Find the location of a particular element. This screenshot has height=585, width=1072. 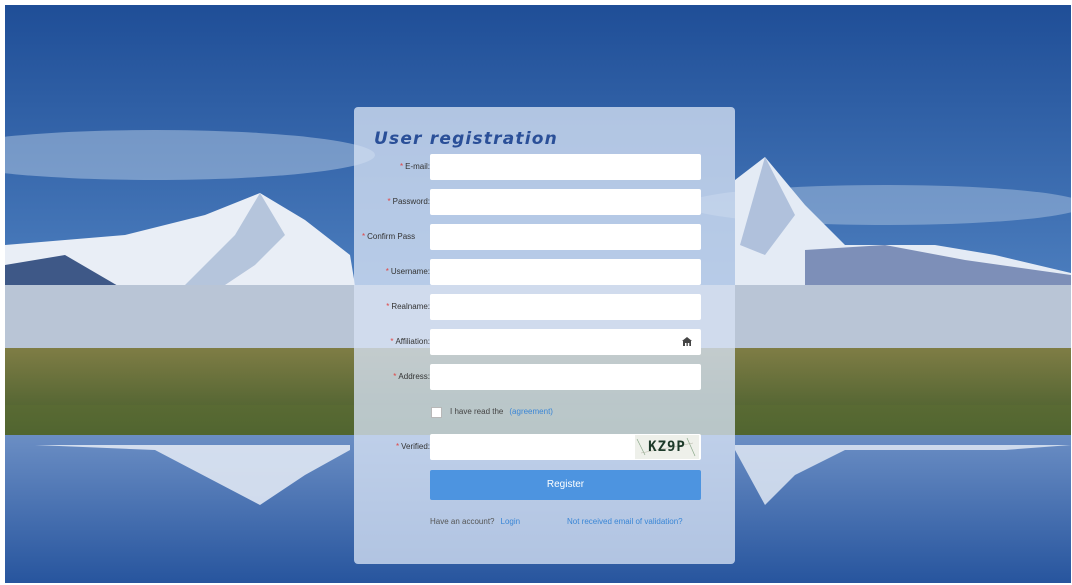

address-row: * Address: is located at coordinates (544, 377).